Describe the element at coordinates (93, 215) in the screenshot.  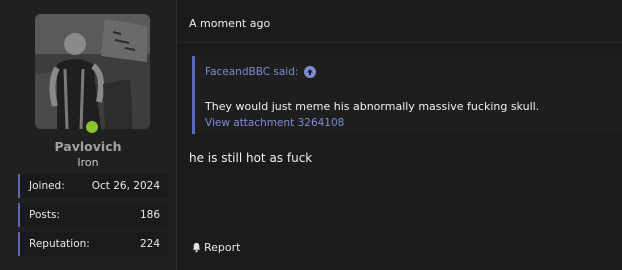
I see `stat-posts: Posts: 186` at that location.